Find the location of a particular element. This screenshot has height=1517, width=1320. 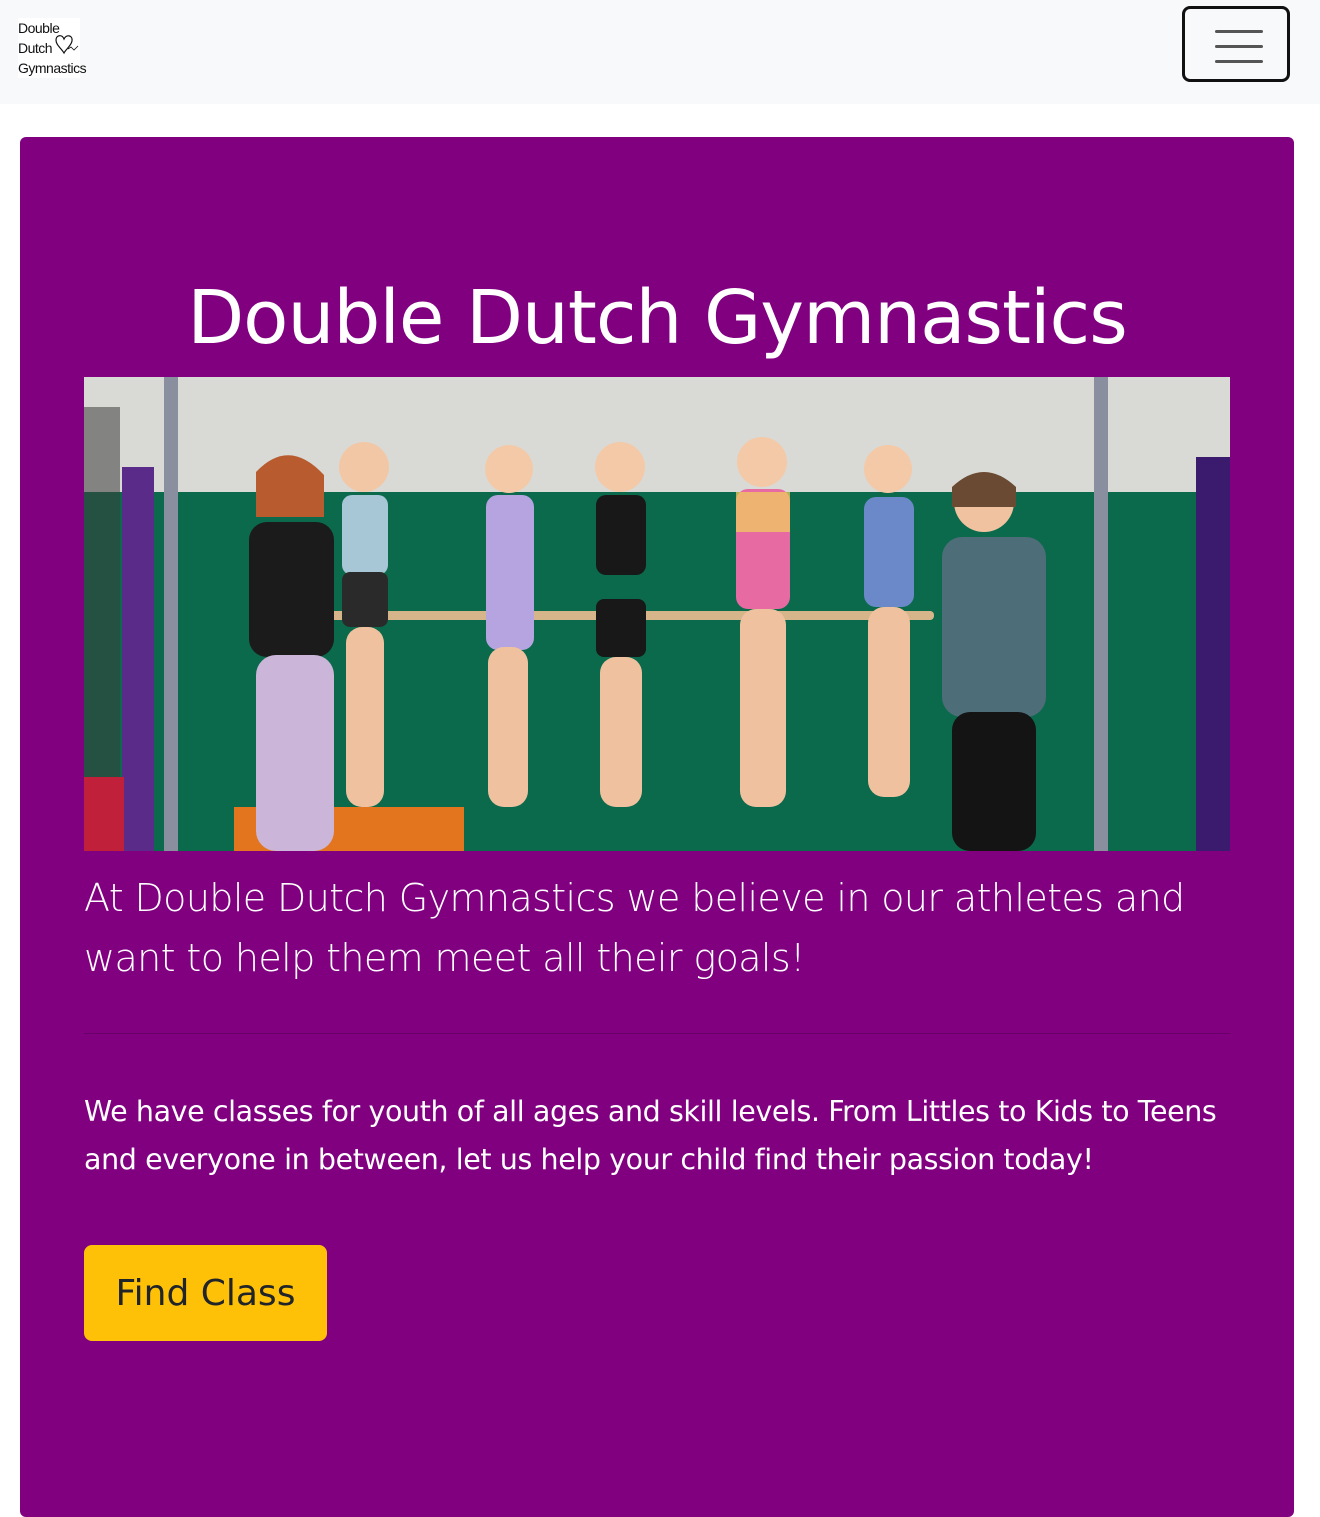

navbar: Double Dutch Gymnastics is located at coordinates (660, 52).